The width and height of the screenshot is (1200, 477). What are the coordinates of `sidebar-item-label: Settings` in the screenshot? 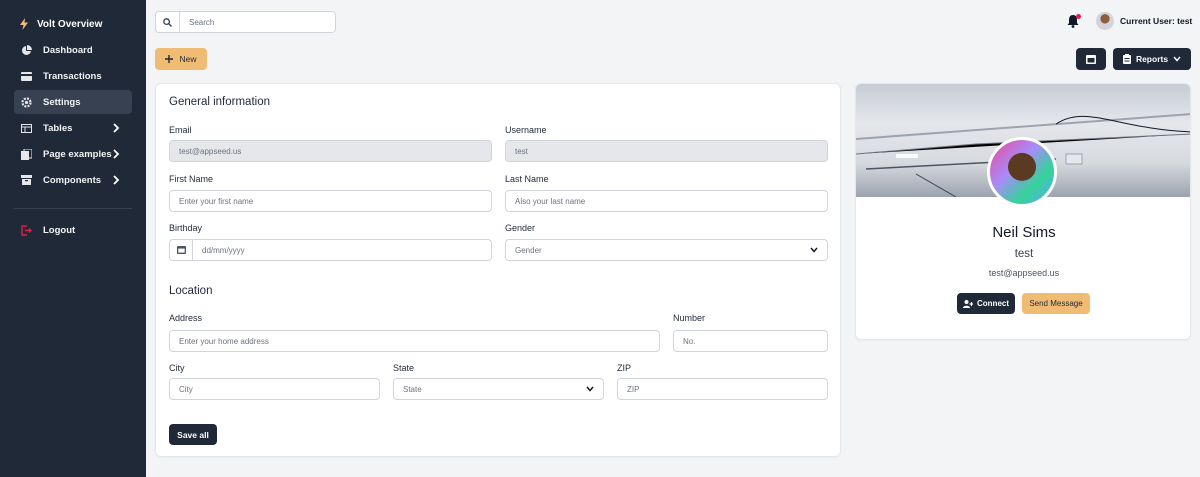 It's located at (62, 102).